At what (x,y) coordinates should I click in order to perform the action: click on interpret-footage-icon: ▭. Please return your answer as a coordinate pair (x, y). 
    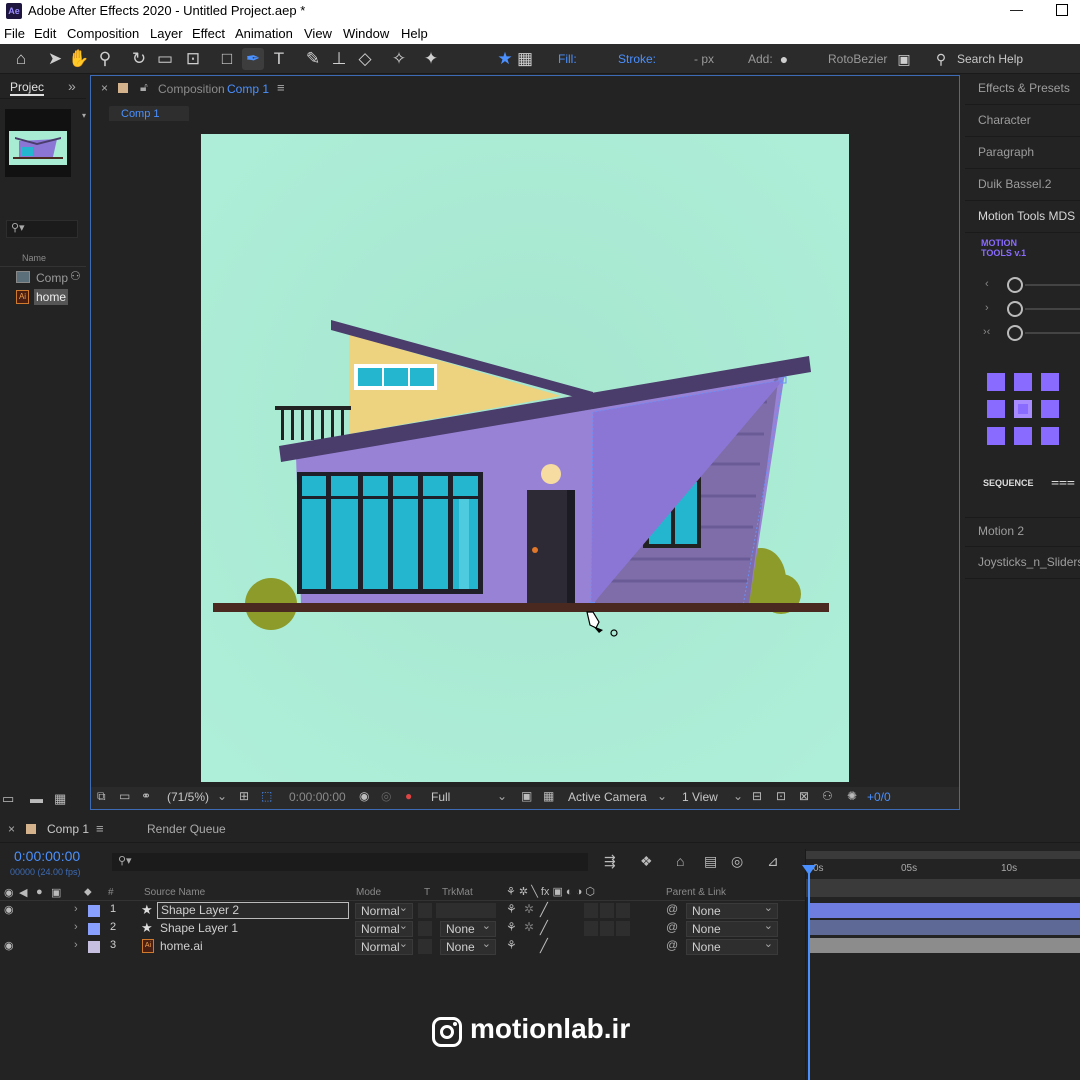
    Looking at the image, I should click on (8, 799).